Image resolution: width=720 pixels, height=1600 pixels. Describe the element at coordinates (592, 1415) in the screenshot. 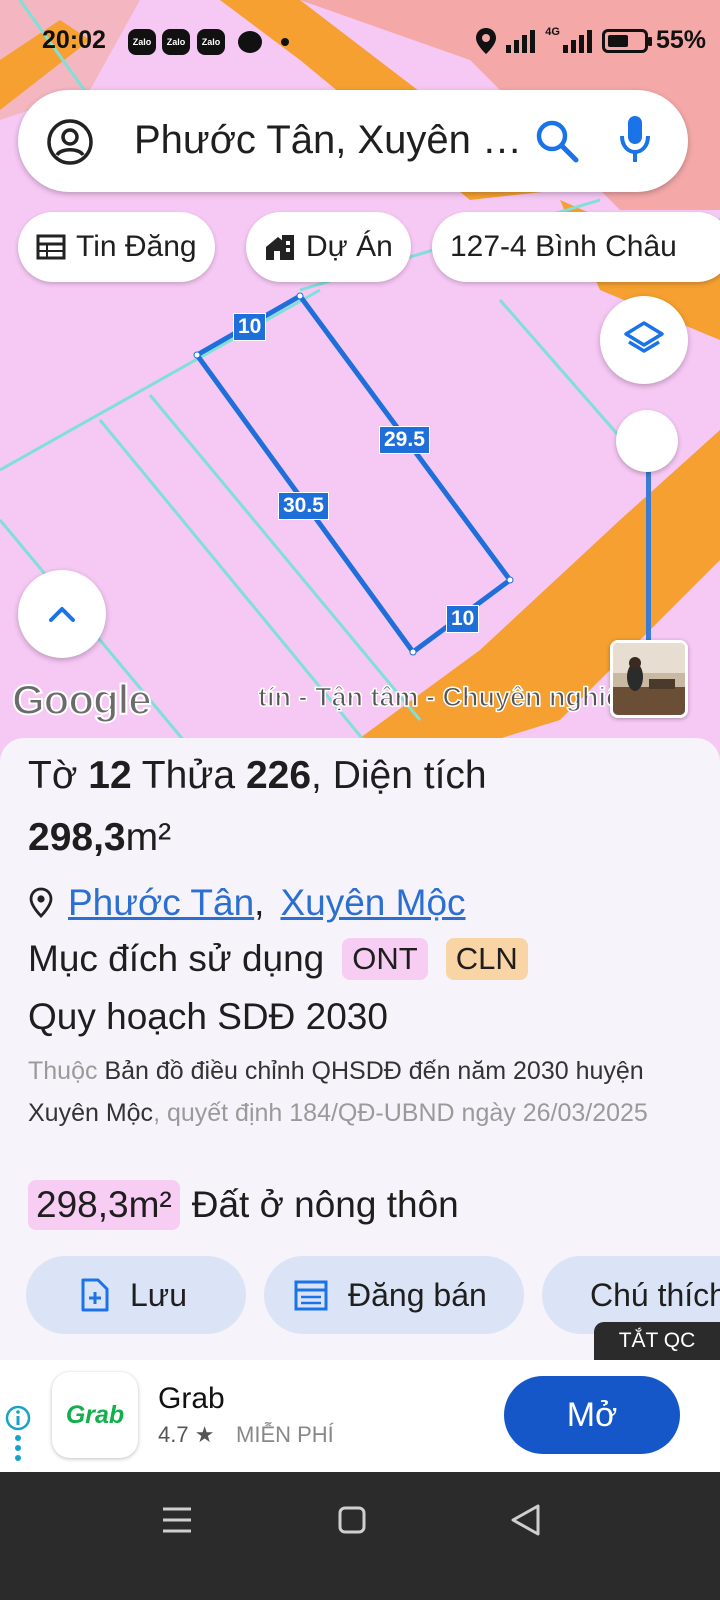

I see `open-app-button: Mở` at that location.